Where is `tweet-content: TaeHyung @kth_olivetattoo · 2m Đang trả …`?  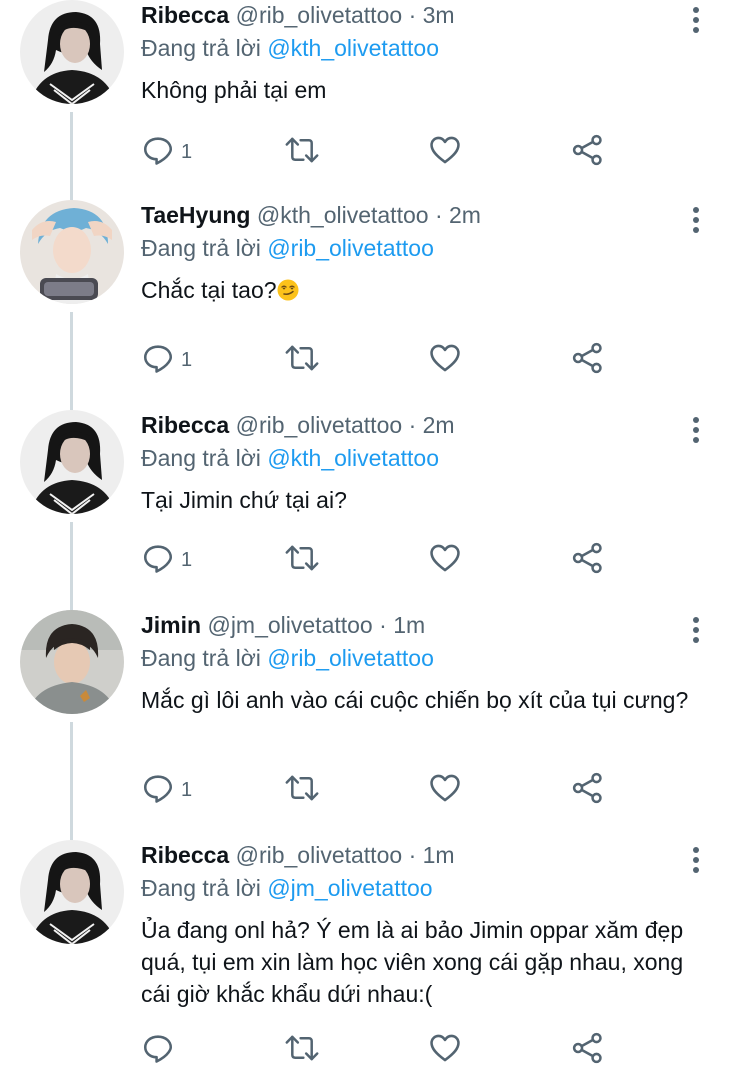
tweet-content: TaeHyung @kth_olivetattoo · 2m Đang trả … is located at coordinates (425, 253).